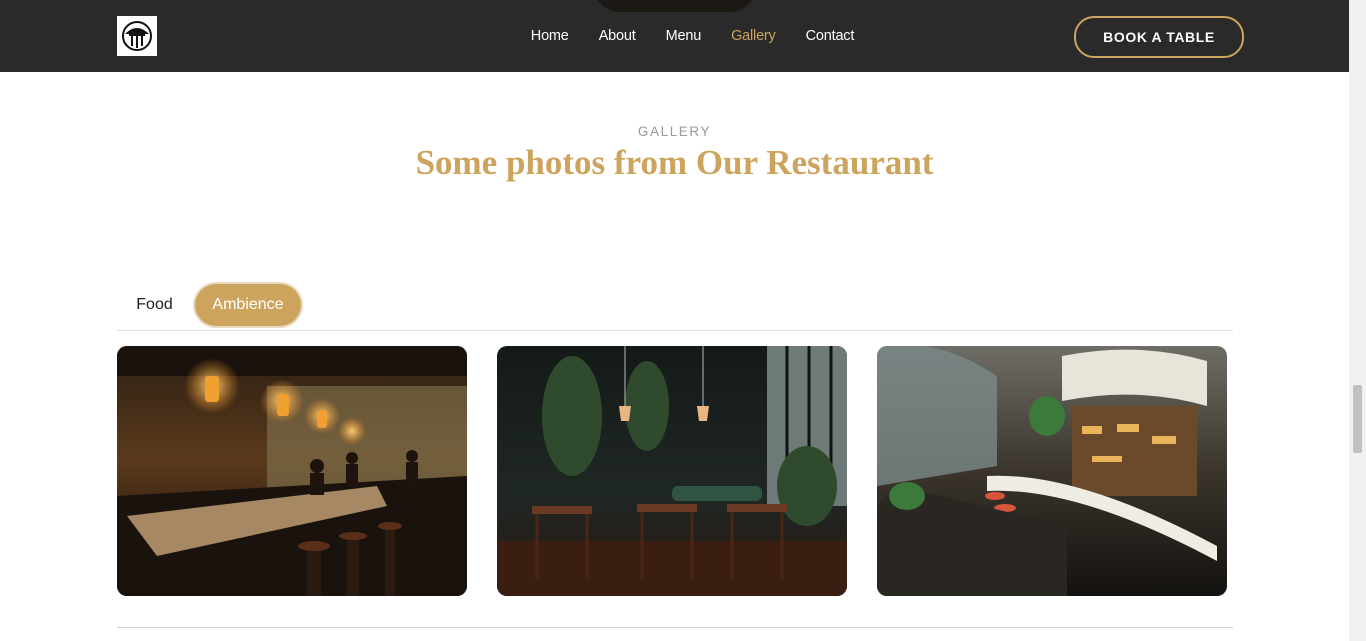  I want to click on nav-decoration, so click(675, 6).